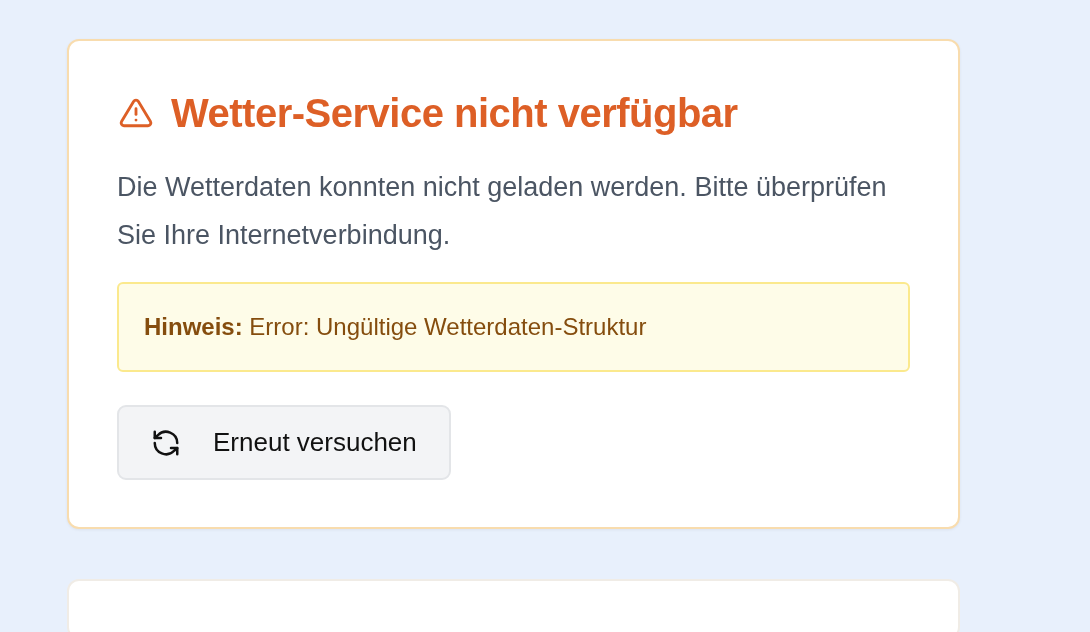 The width and height of the screenshot is (1090, 632). Describe the element at coordinates (136, 113) in the screenshot. I see `warning-icon` at that location.